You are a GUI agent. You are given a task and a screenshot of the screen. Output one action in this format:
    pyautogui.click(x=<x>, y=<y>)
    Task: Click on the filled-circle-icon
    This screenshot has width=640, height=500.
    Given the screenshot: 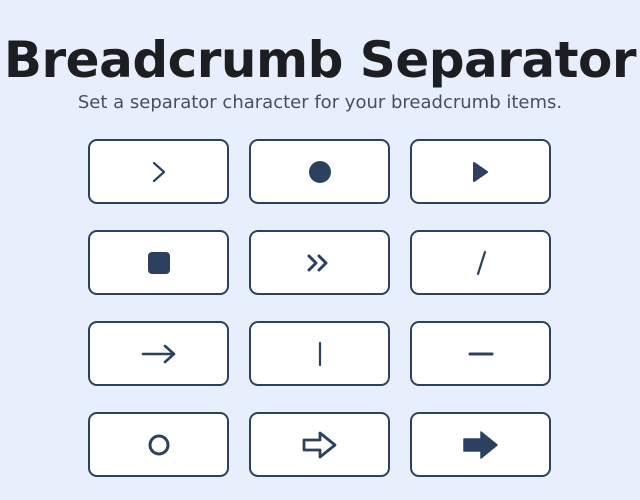 What is the action you would take?
    pyautogui.click(x=319, y=171)
    